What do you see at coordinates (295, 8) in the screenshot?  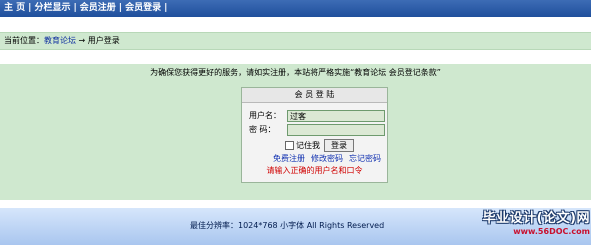 I see `top-nav-bar: 主 页 | 分栏显示 | 会员注册 | 会员登录 |` at bounding box center [295, 8].